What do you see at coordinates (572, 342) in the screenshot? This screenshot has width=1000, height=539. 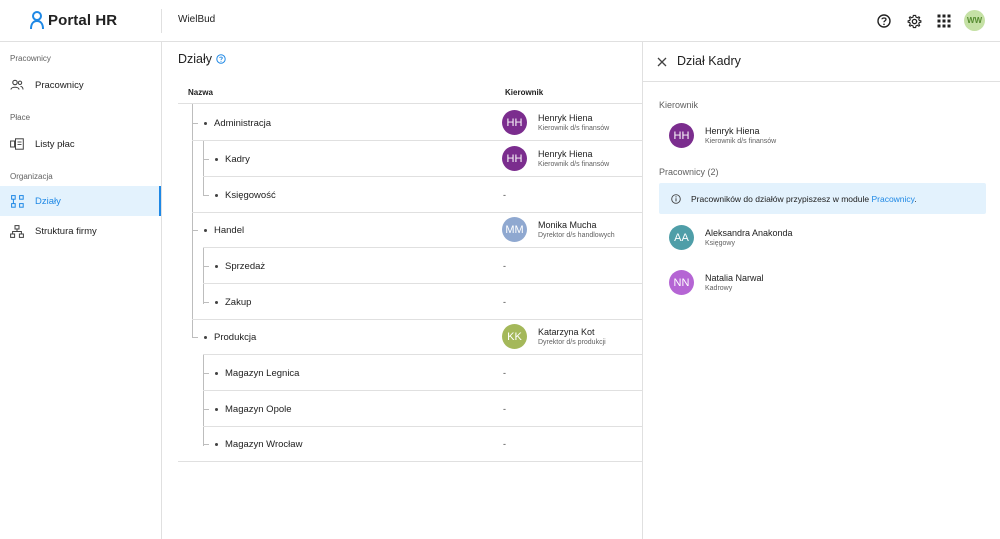 I see `manager-role: Dyrektor d/s produkcji` at bounding box center [572, 342].